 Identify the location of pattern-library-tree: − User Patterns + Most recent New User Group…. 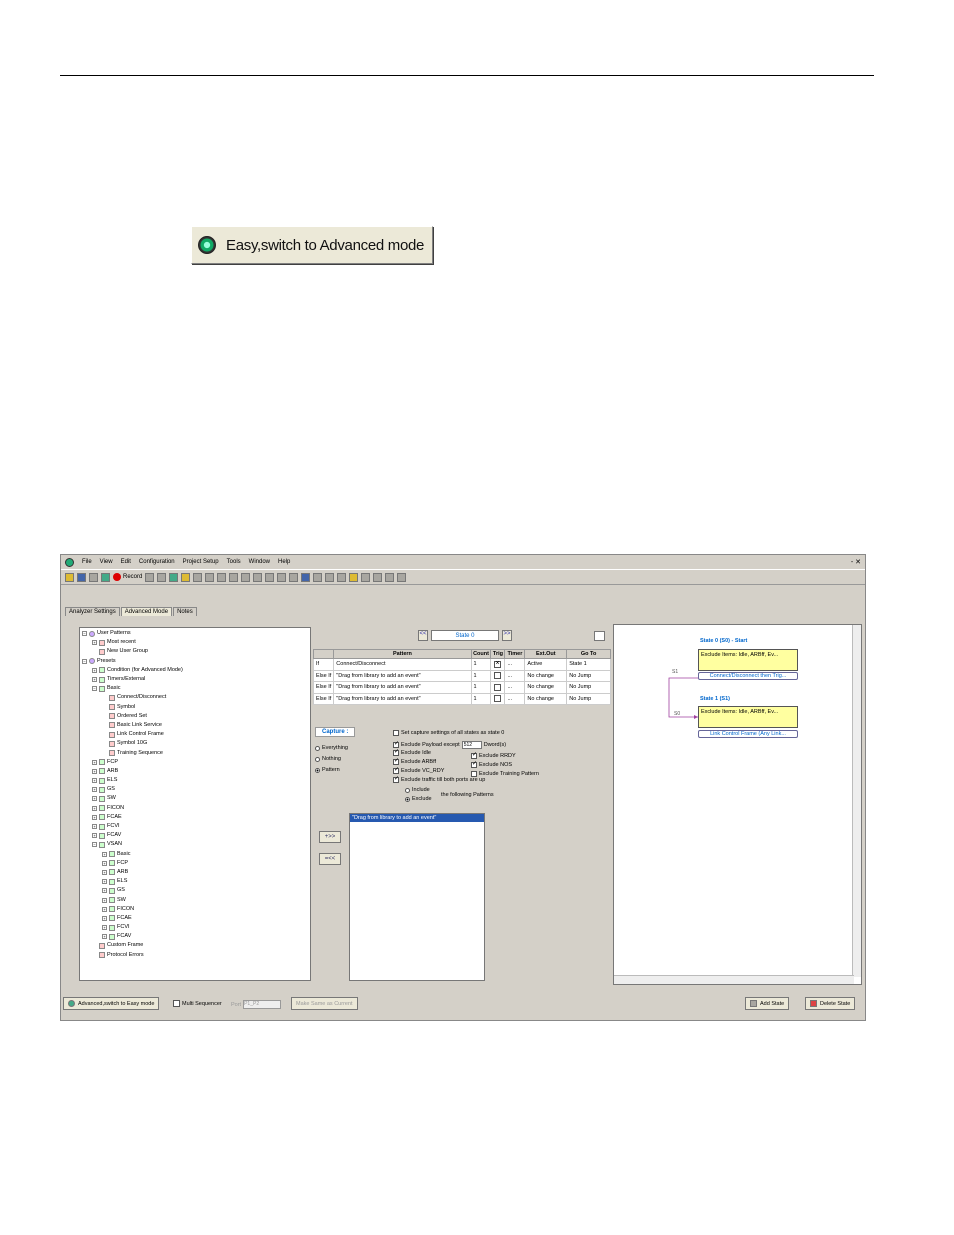
(195, 804).